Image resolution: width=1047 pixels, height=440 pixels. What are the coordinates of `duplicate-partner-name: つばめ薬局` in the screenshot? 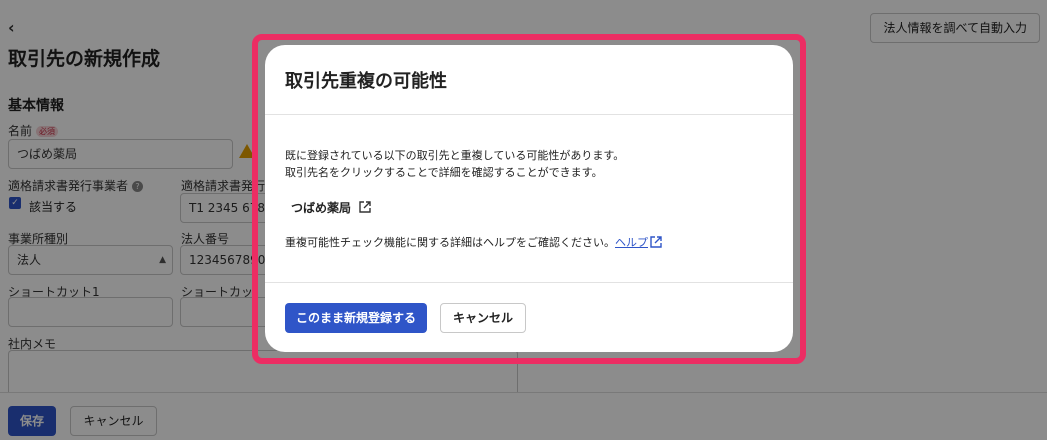 It's located at (321, 208).